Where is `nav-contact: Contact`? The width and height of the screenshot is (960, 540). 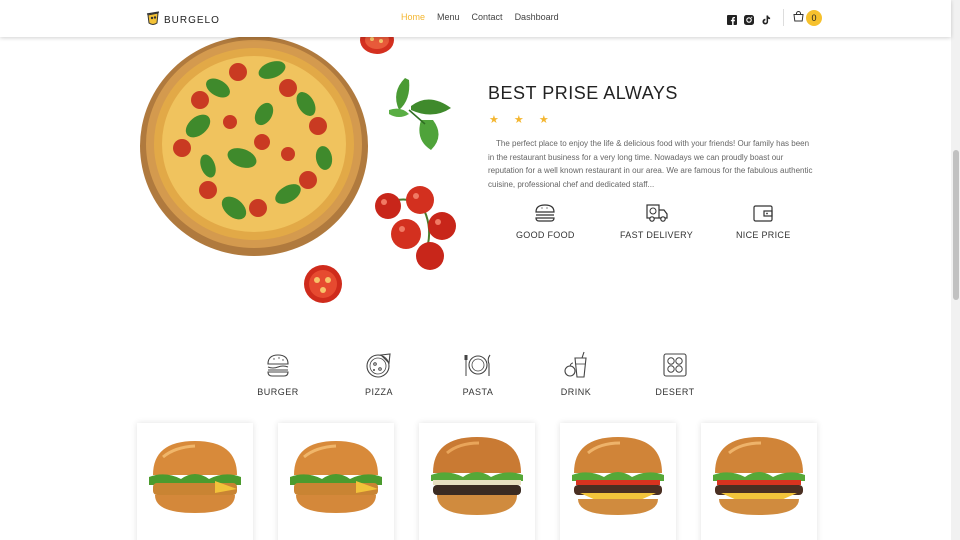
nav-contact: Contact is located at coordinates (487, 17).